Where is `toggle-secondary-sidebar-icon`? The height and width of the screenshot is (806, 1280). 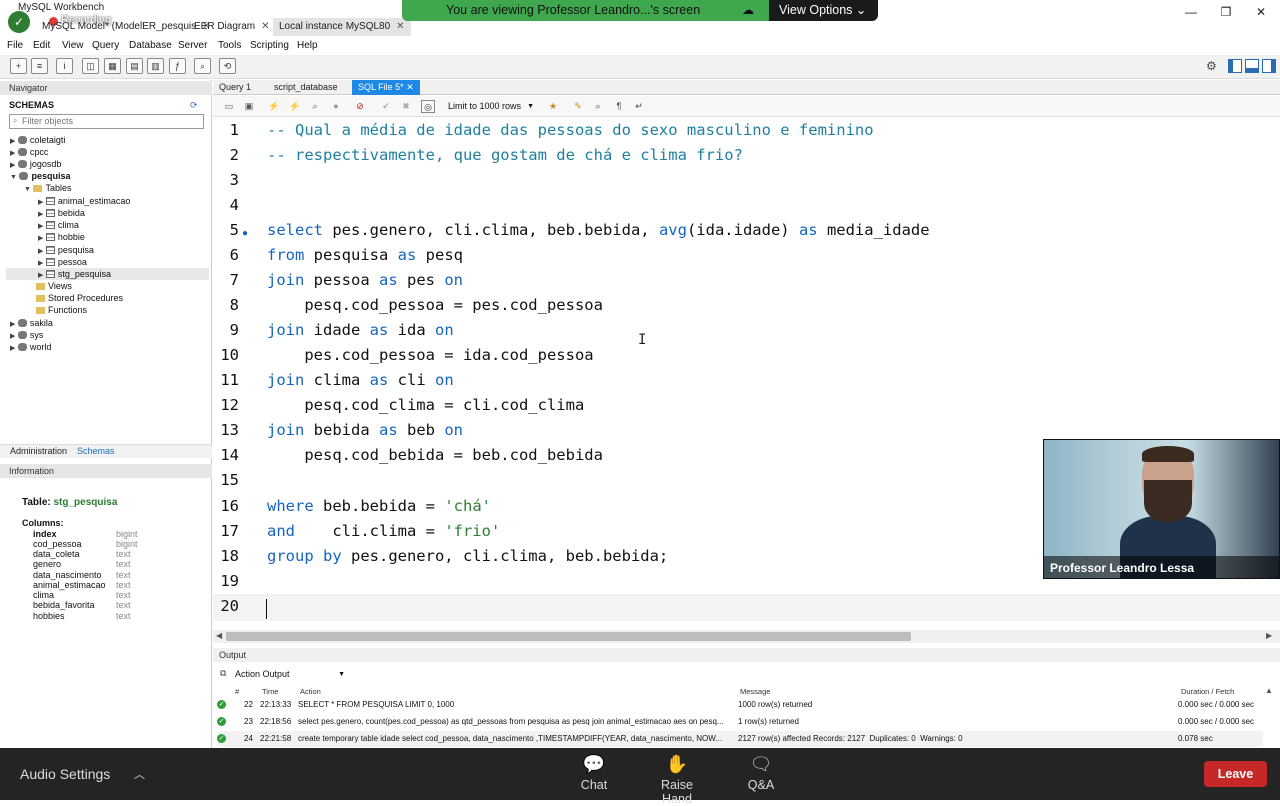
toggle-secondary-sidebar-icon is located at coordinates (1269, 66).